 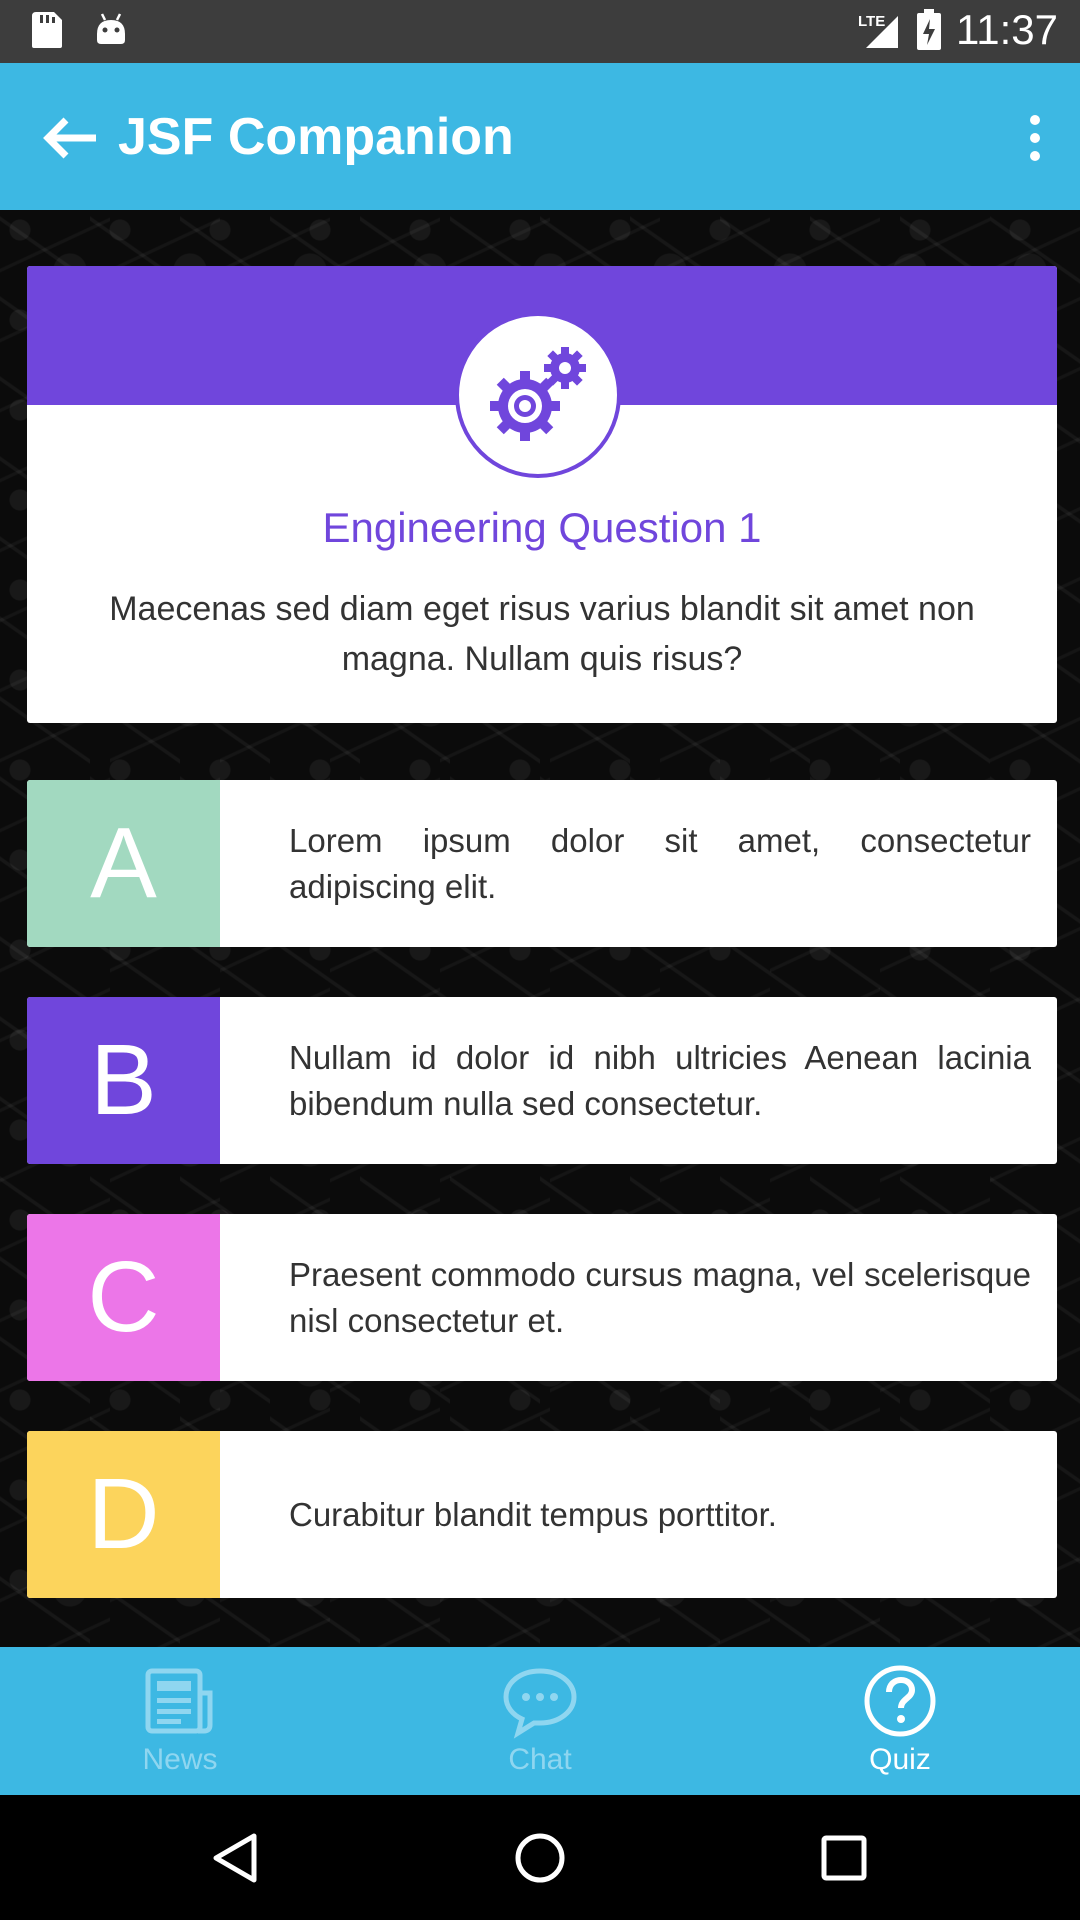 What do you see at coordinates (179, 1701) in the screenshot?
I see `newspaper-icon` at bounding box center [179, 1701].